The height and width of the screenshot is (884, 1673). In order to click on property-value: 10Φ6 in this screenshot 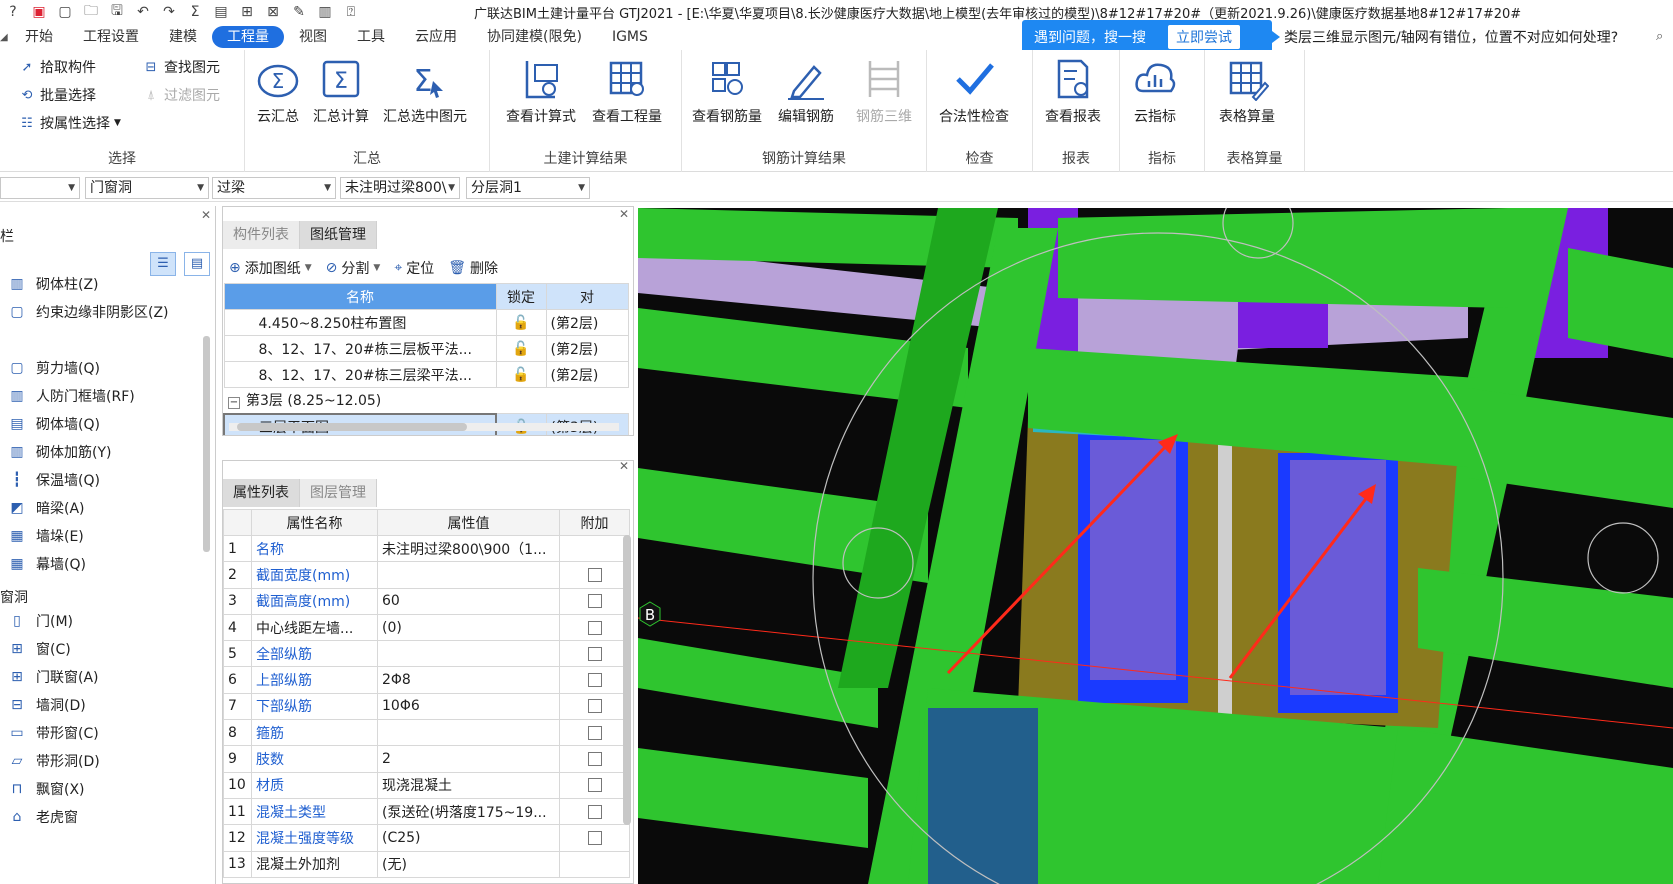, I will do `click(468, 706)`.